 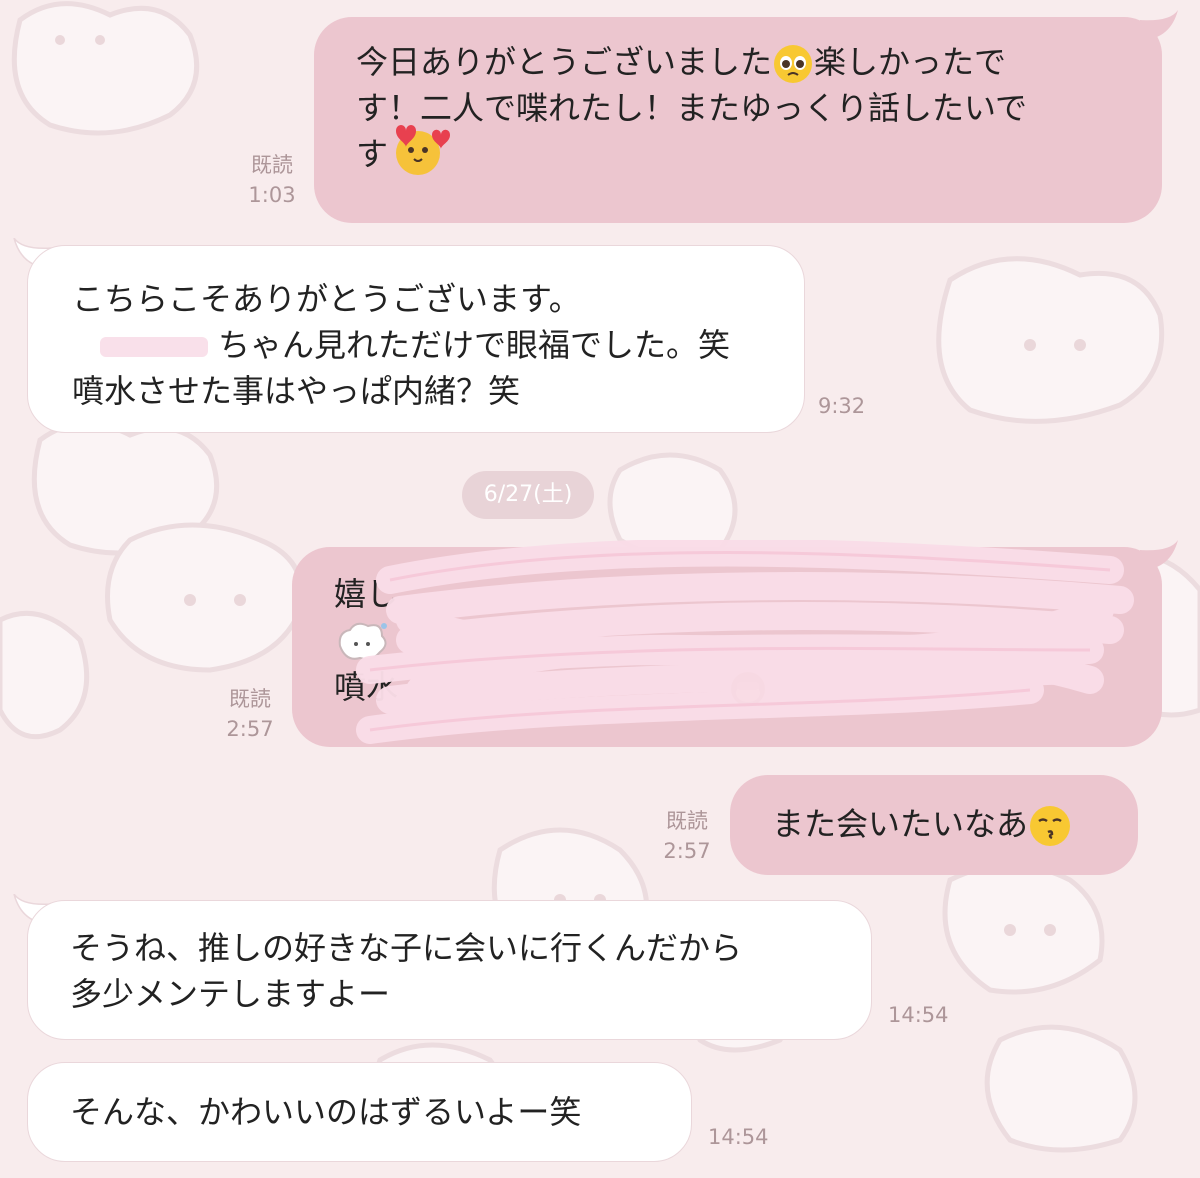 What do you see at coordinates (692, 108) in the screenshot?
I see `message-text: す！二人で喋れたし！またゆっくり話したいで` at bounding box center [692, 108].